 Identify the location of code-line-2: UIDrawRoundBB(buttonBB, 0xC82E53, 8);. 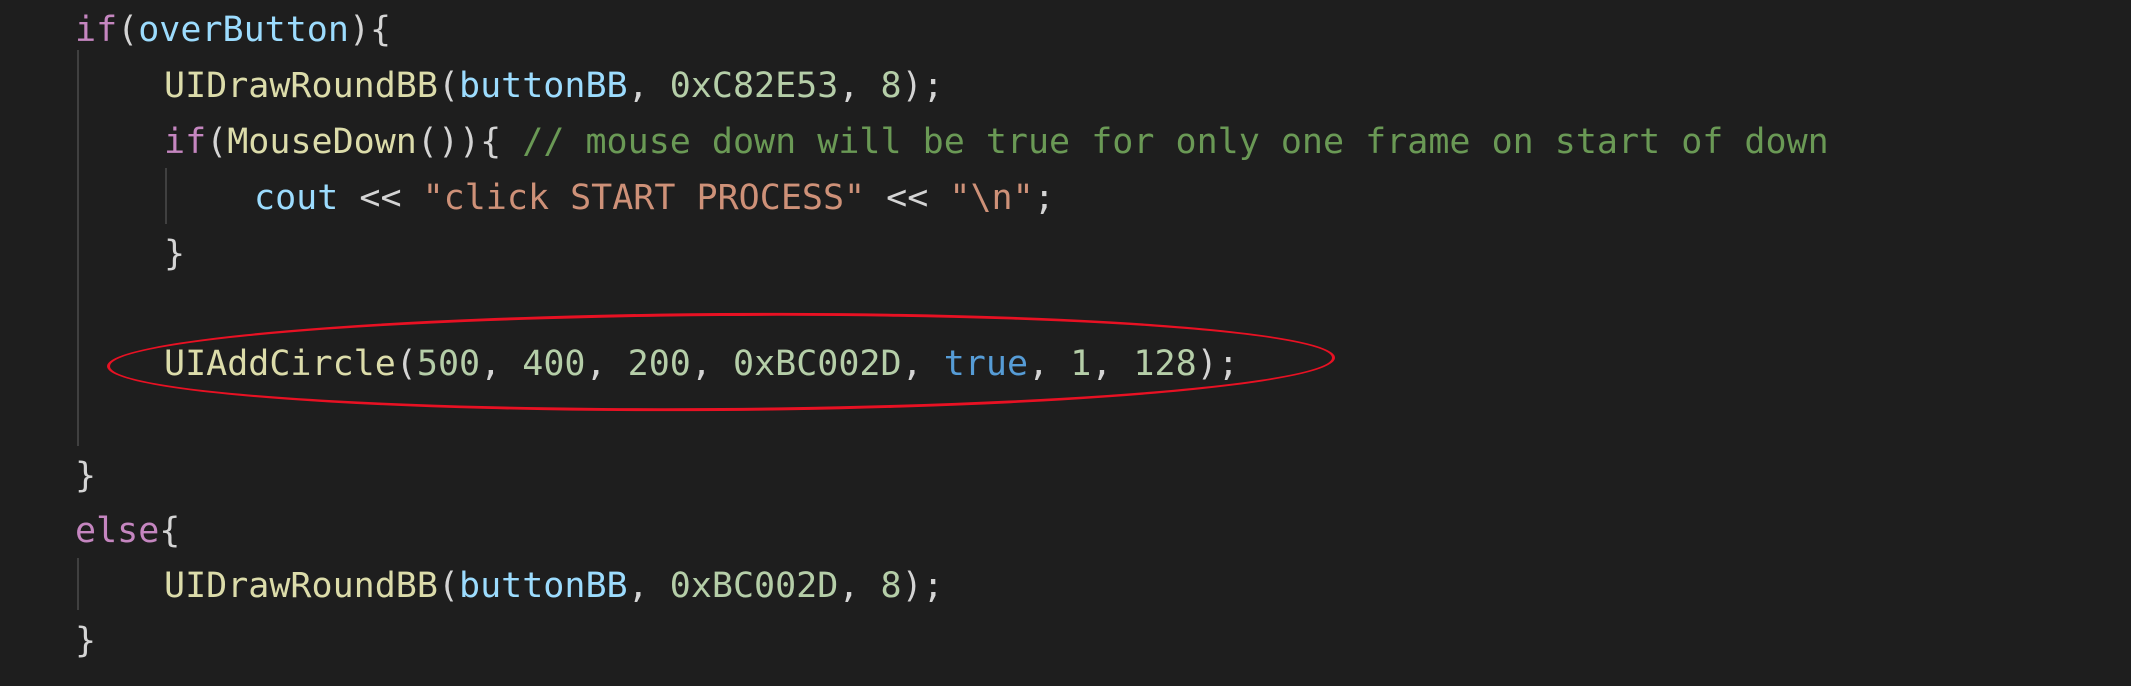
(554, 86).